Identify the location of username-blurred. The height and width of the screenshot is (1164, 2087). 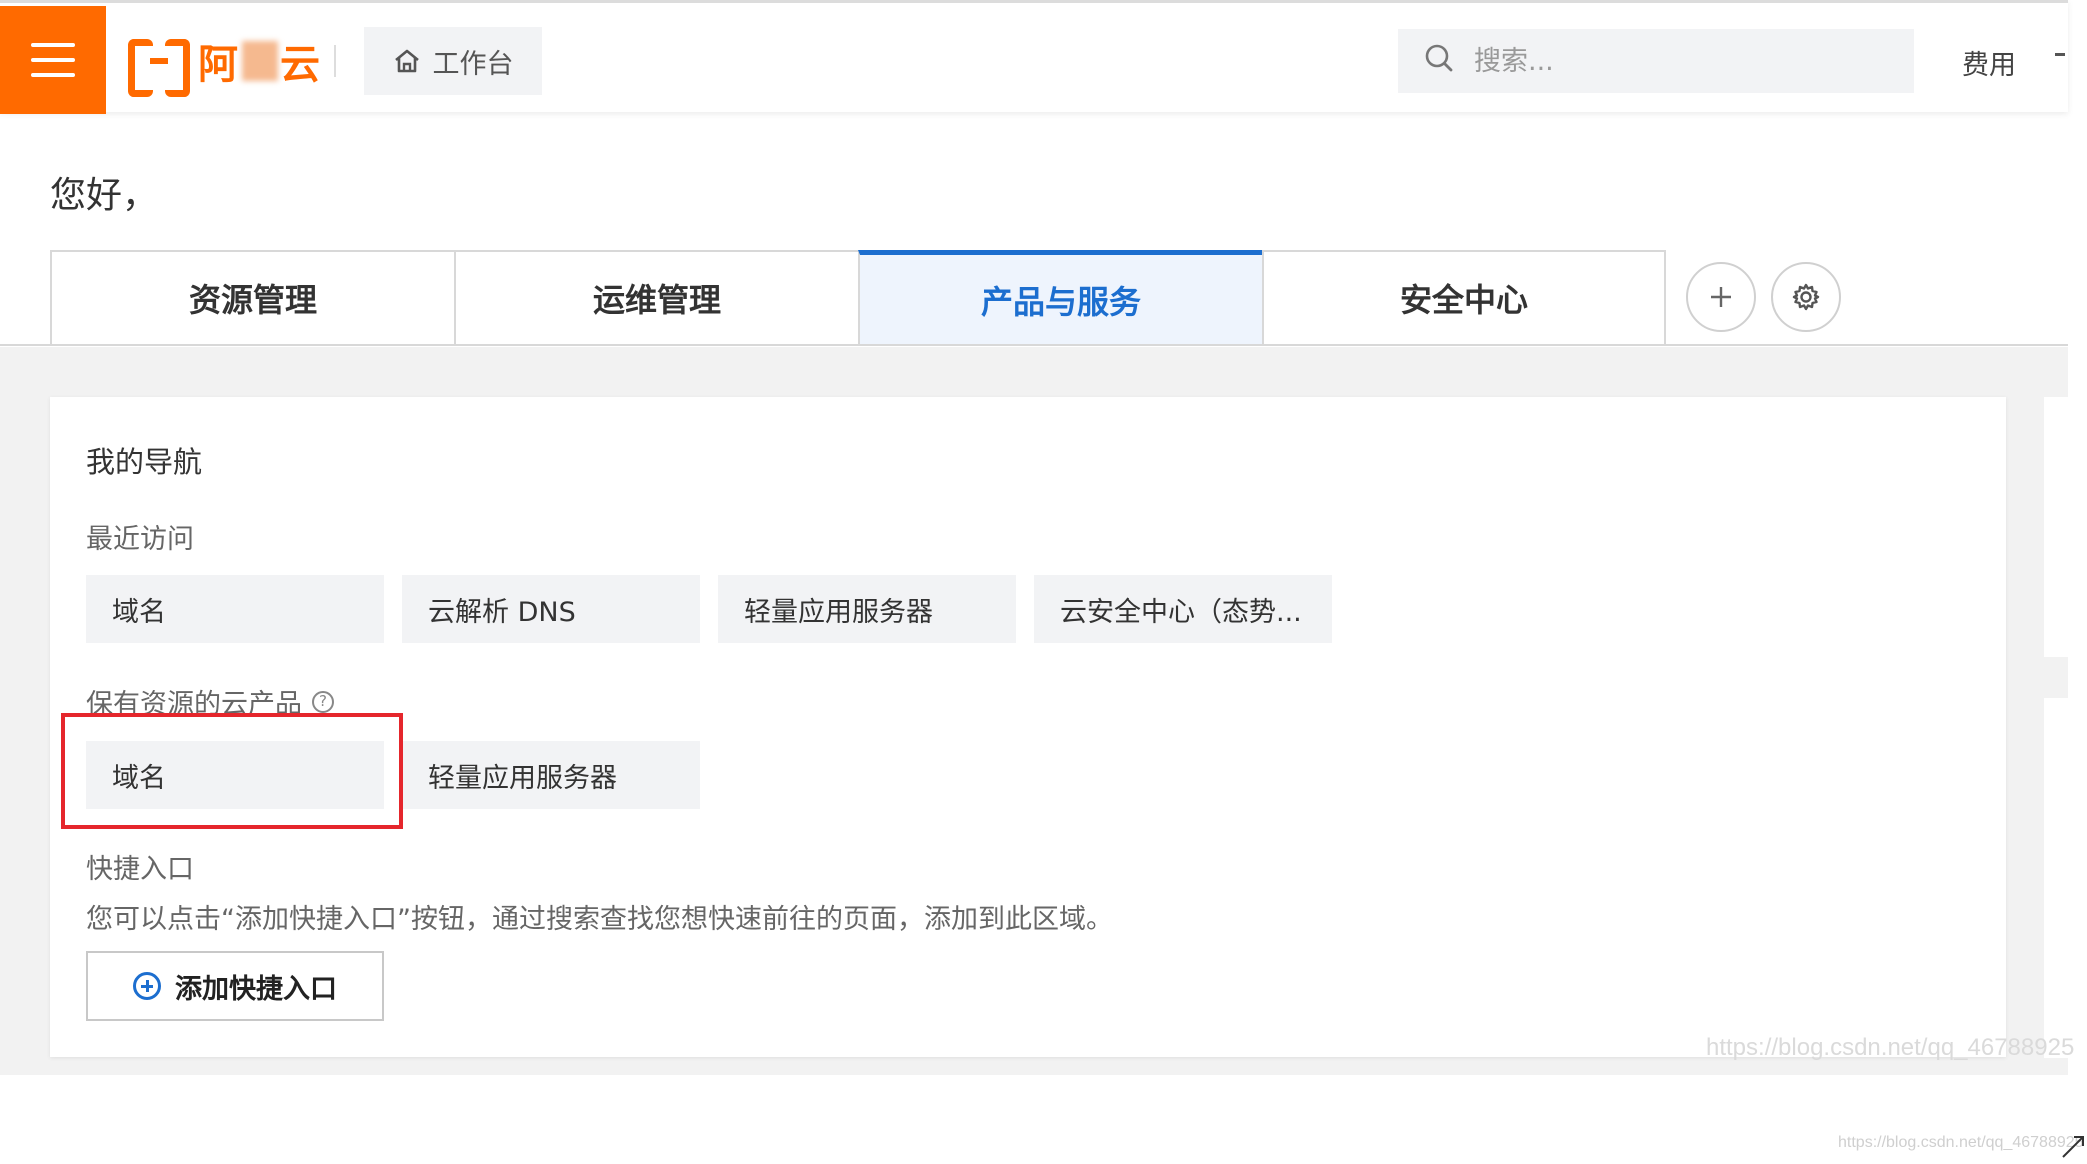
(224, 192).